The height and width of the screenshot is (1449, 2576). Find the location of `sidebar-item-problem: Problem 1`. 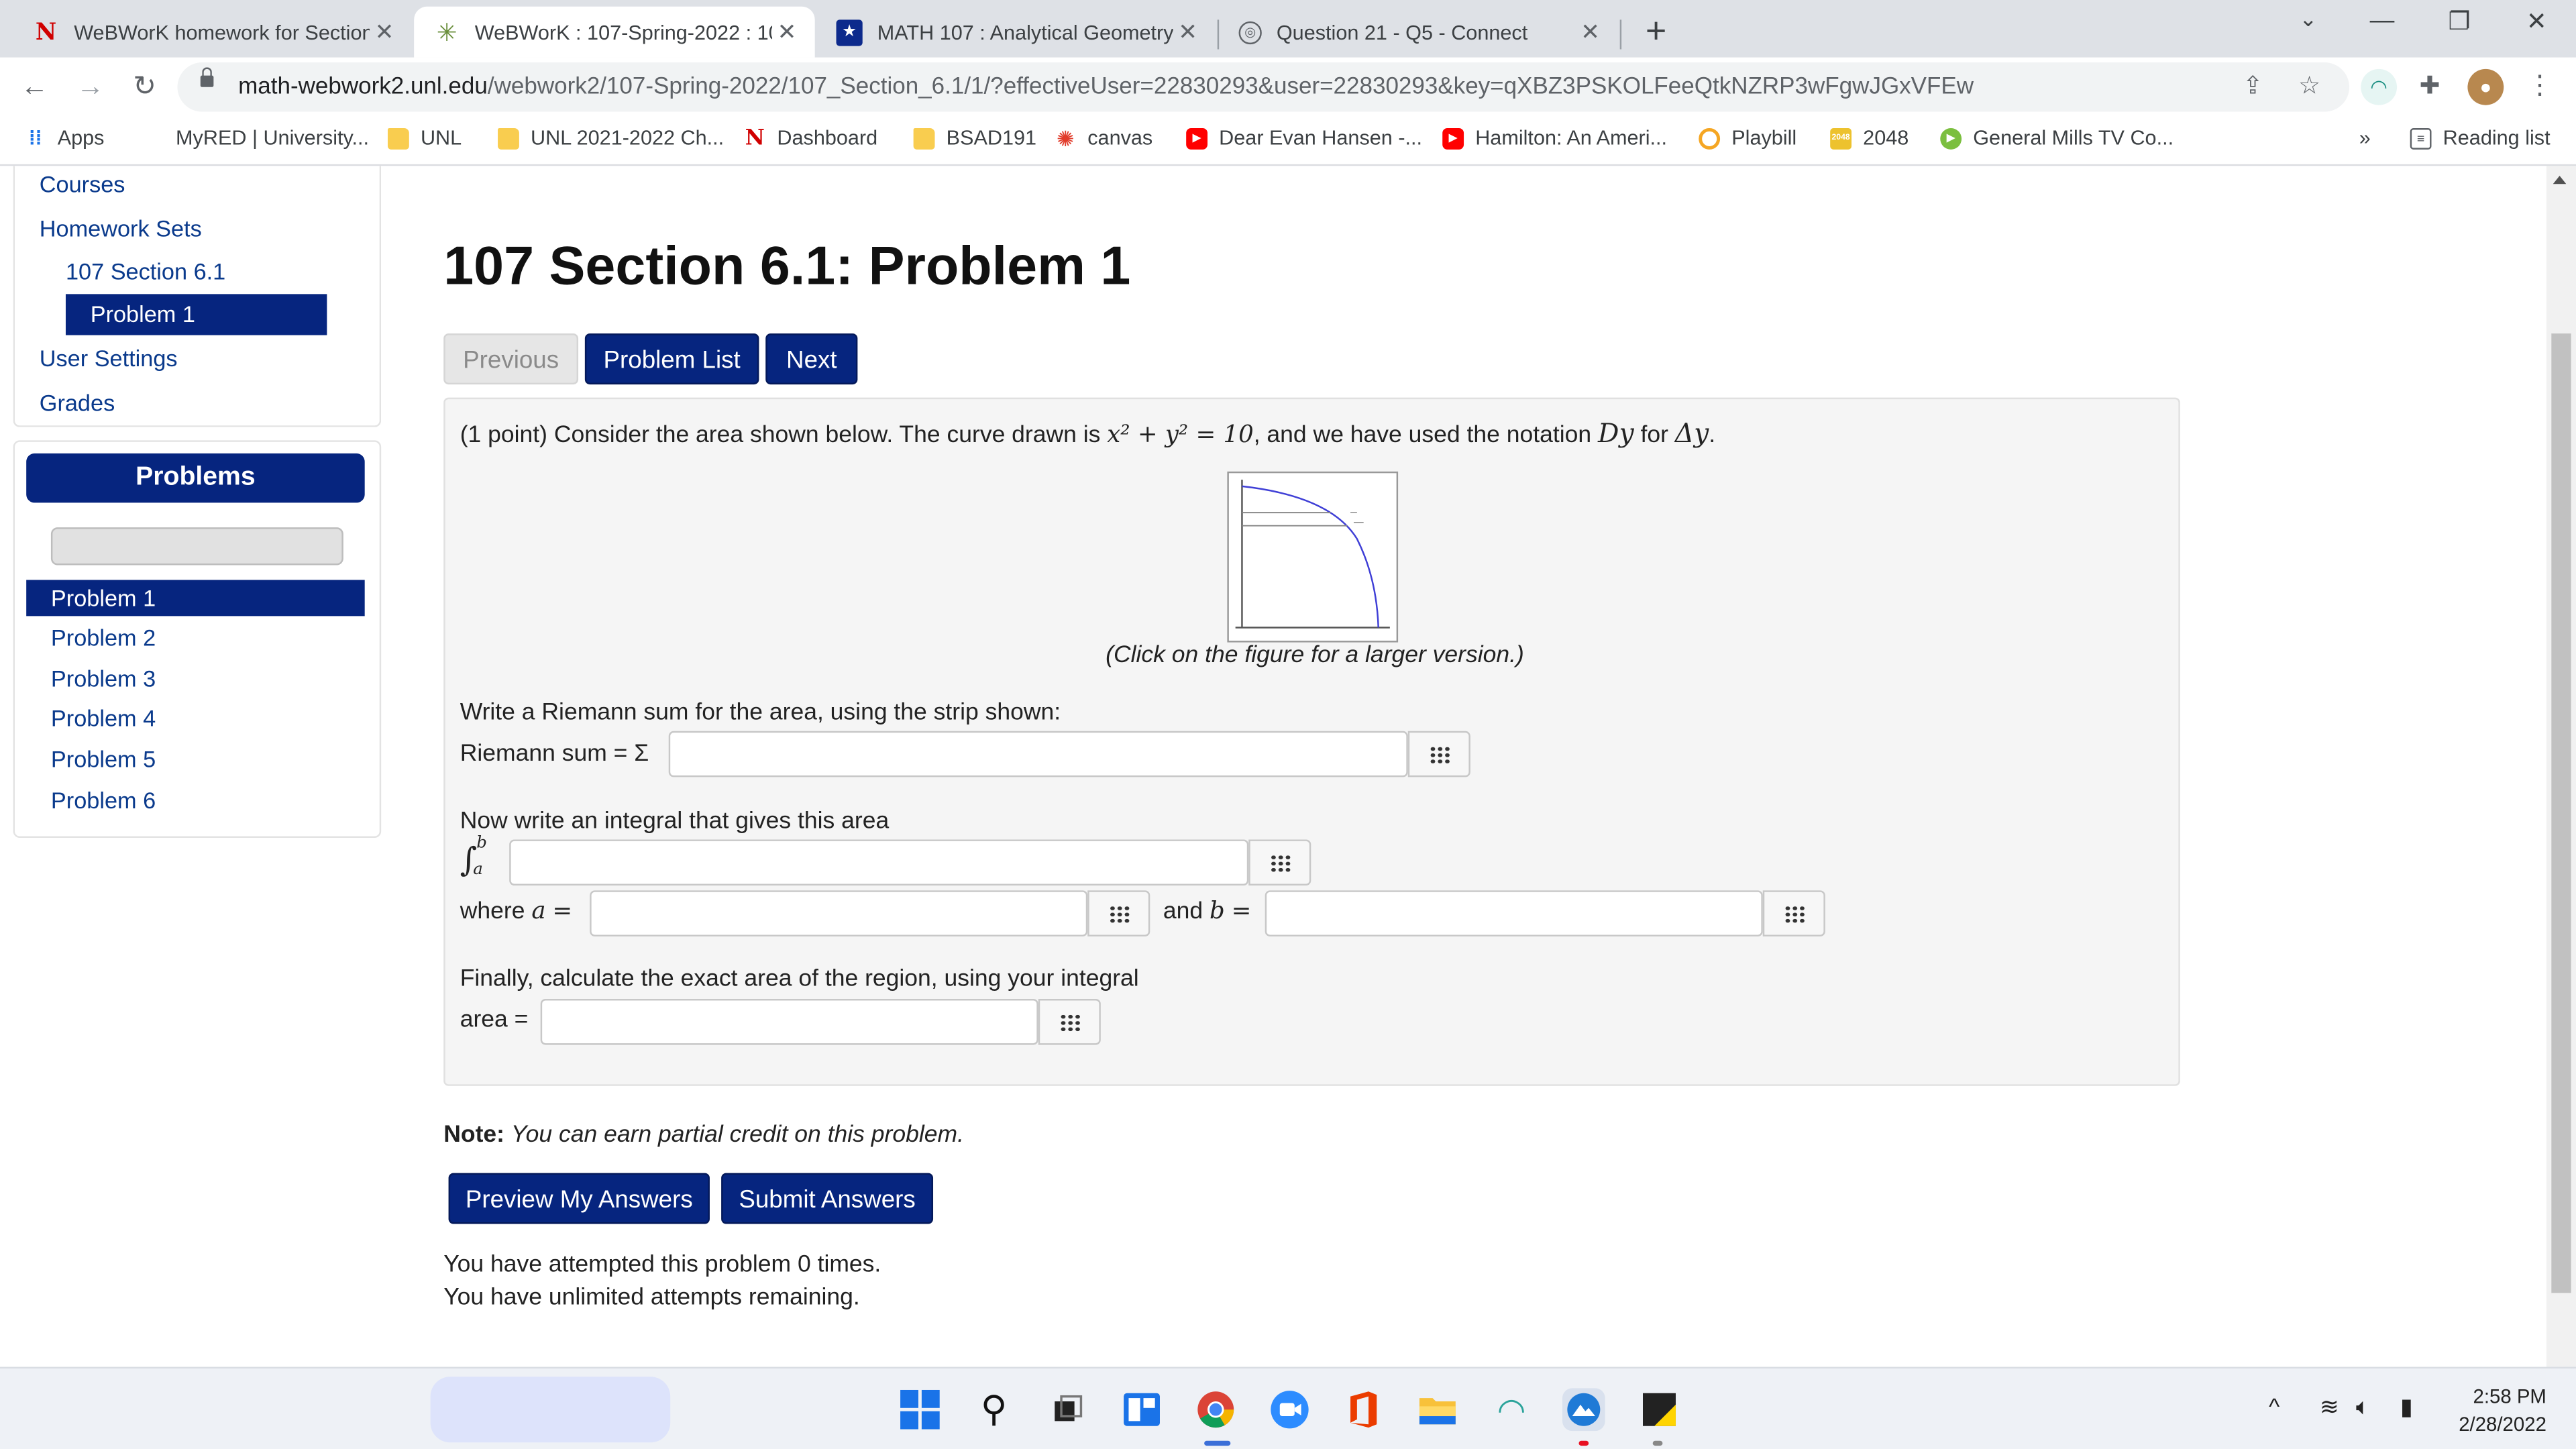

sidebar-item-problem: Problem 1 is located at coordinates (196, 314).